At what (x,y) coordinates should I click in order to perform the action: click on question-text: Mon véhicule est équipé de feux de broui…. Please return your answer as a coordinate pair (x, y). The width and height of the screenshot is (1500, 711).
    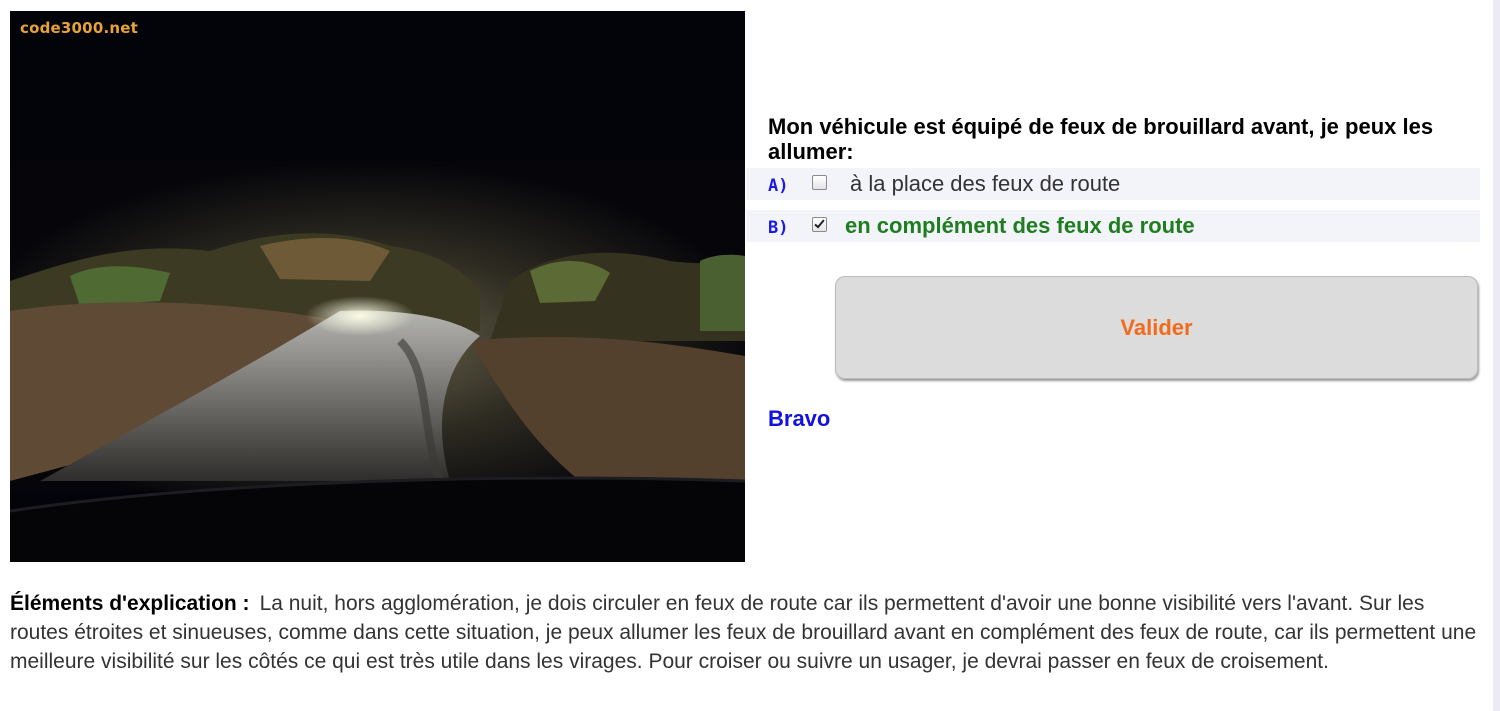
    Looking at the image, I should click on (1101, 139).